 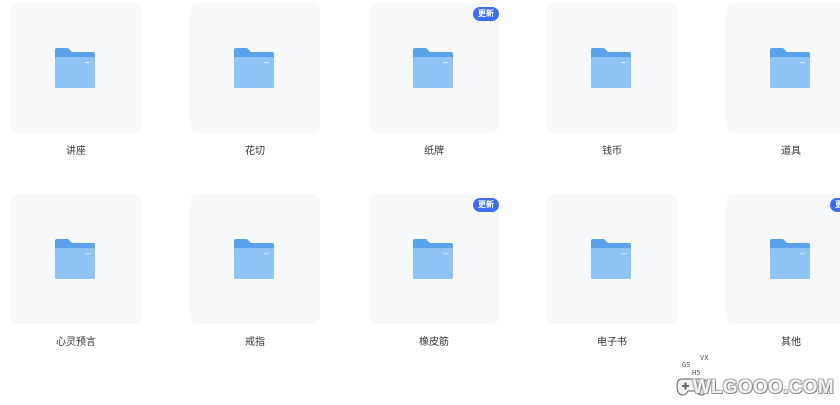 What do you see at coordinates (76, 151) in the screenshot?
I see `folder-label: 讲座` at bounding box center [76, 151].